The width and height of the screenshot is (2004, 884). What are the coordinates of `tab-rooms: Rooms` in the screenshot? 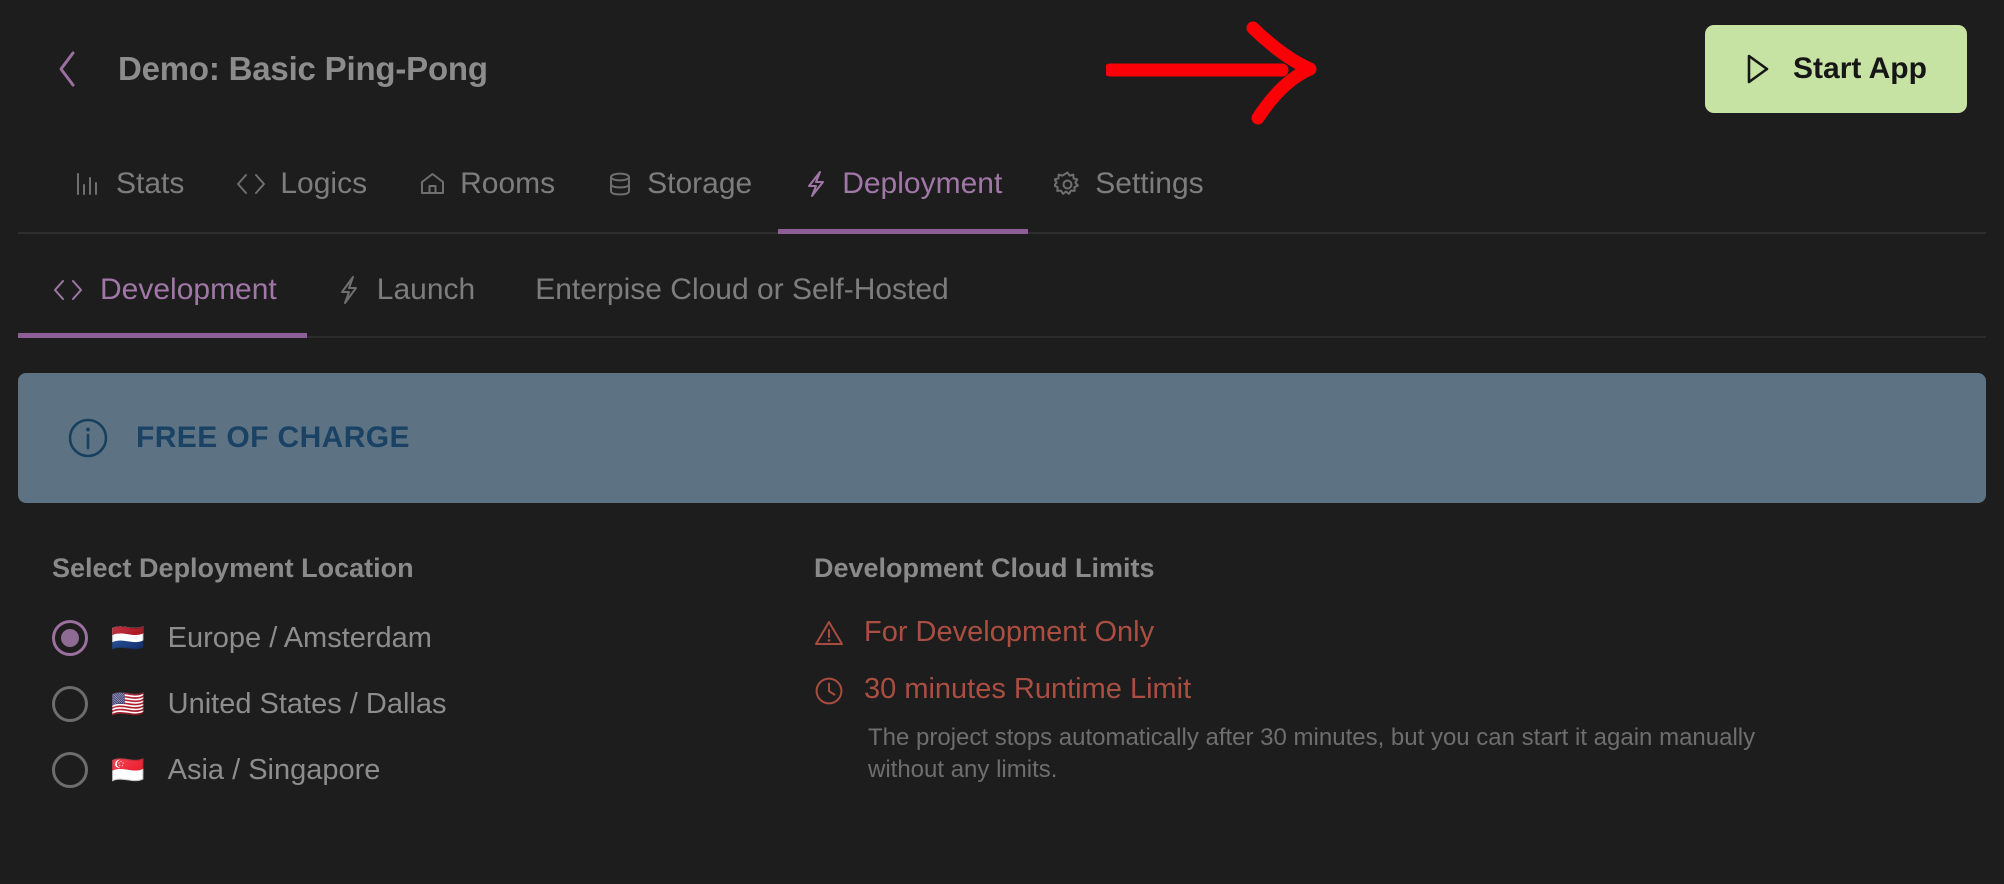 It's located at (487, 200).